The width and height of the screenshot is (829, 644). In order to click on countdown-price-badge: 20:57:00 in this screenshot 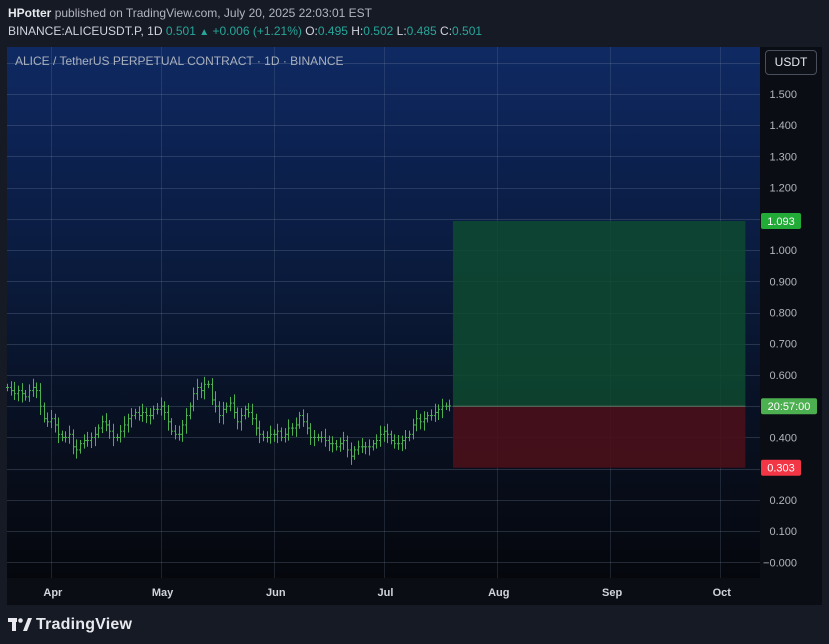, I will do `click(789, 406)`.